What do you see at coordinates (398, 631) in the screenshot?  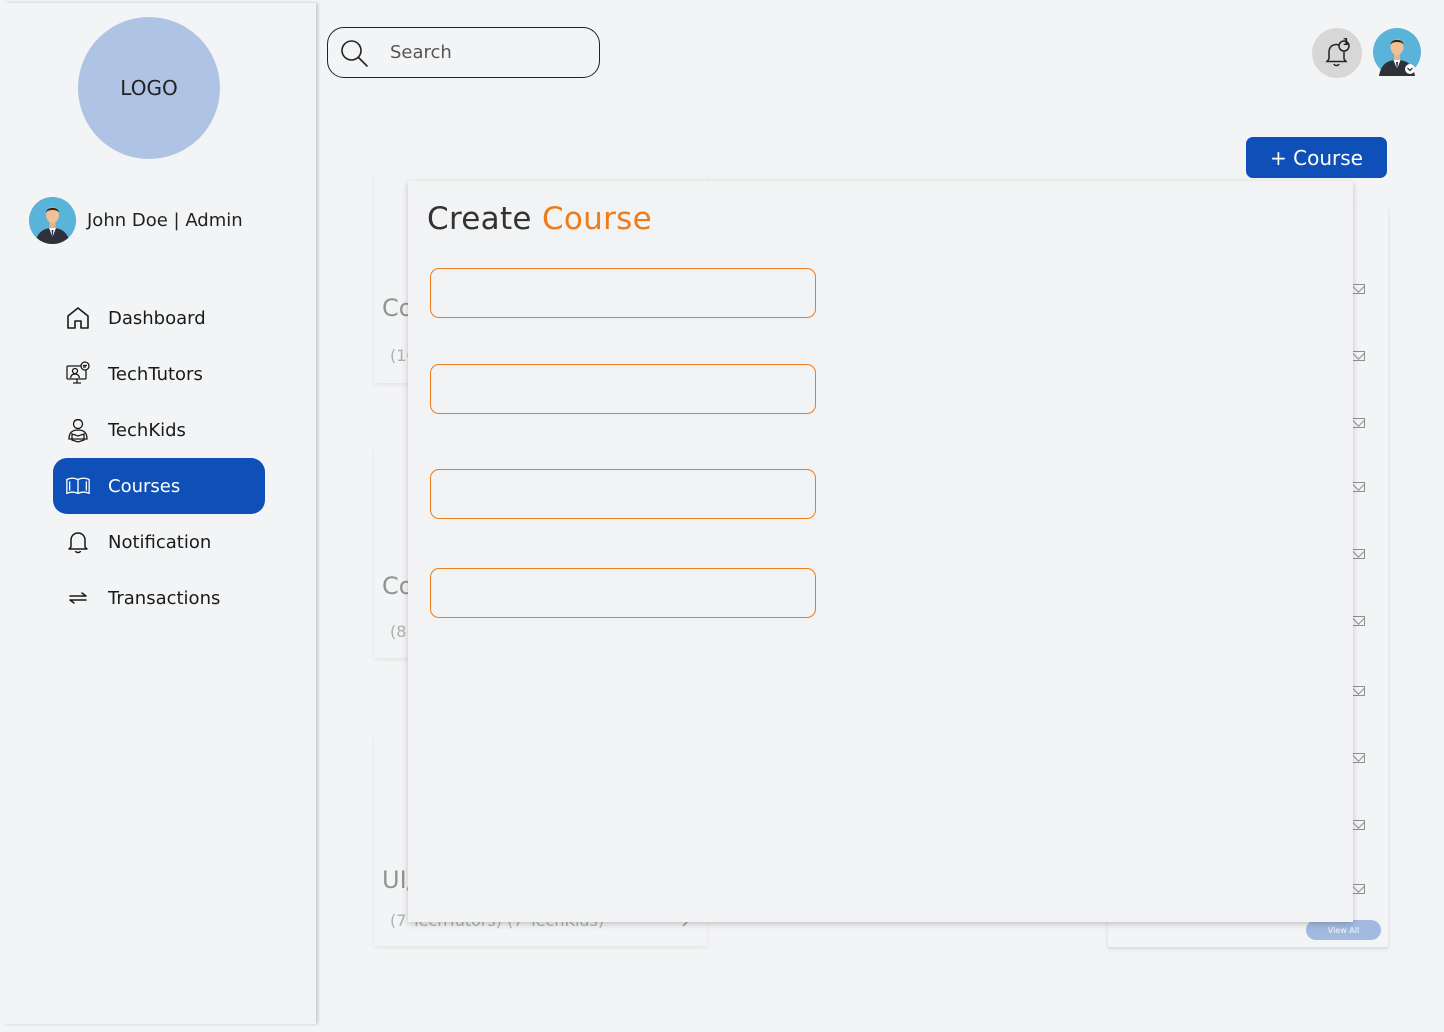 I see `course-card-subtitle: (8` at bounding box center [398, 631].